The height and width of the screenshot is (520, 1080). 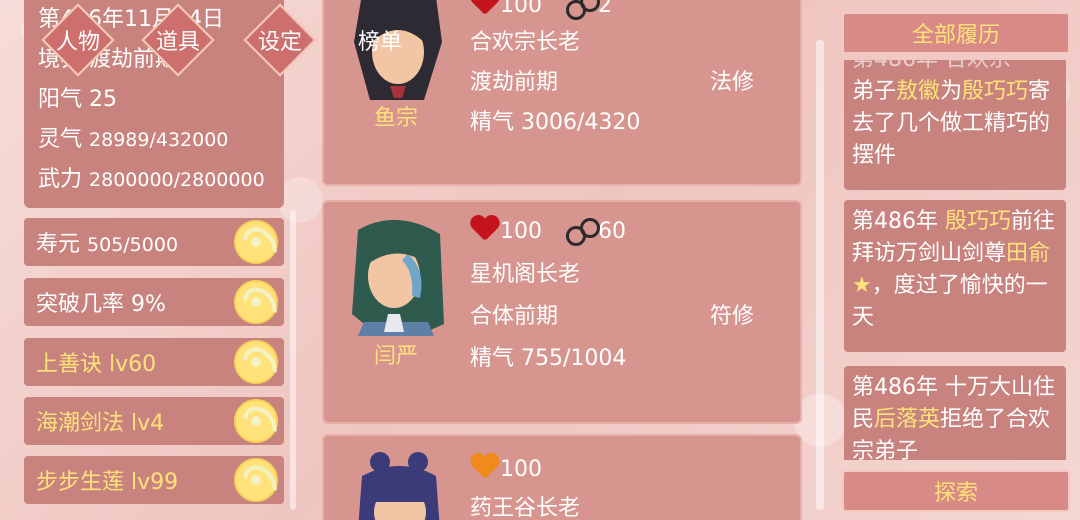 I want to click on character-school: 法修, so click(x=732, y=82).